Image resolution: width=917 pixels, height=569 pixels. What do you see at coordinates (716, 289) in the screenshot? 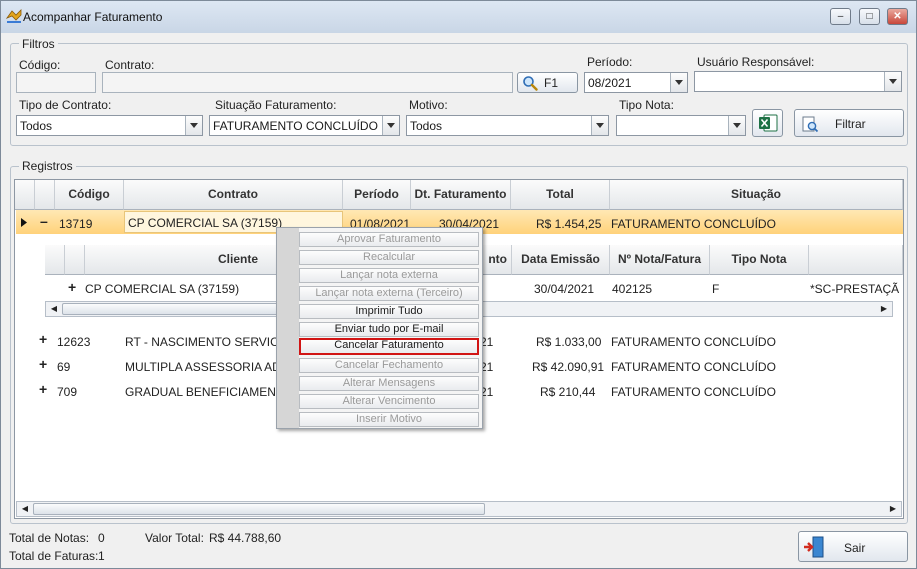
I see `sub-row-tipo-nota: F` at bounding box center [716, 289].